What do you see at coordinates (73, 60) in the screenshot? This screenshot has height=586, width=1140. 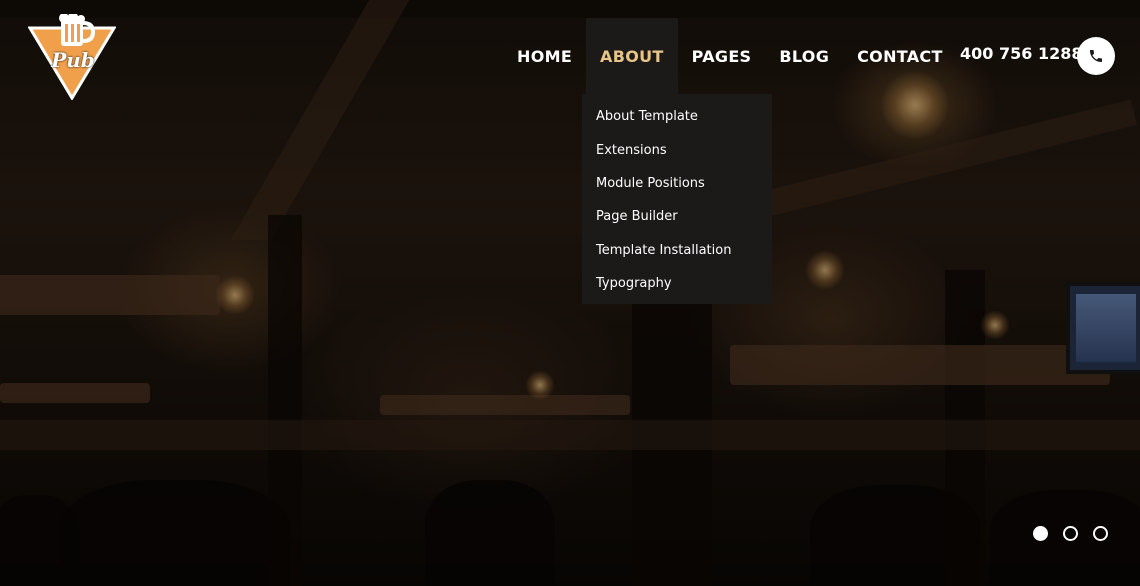 I see `logo-text: Pub` at bounding box center [73, 60].